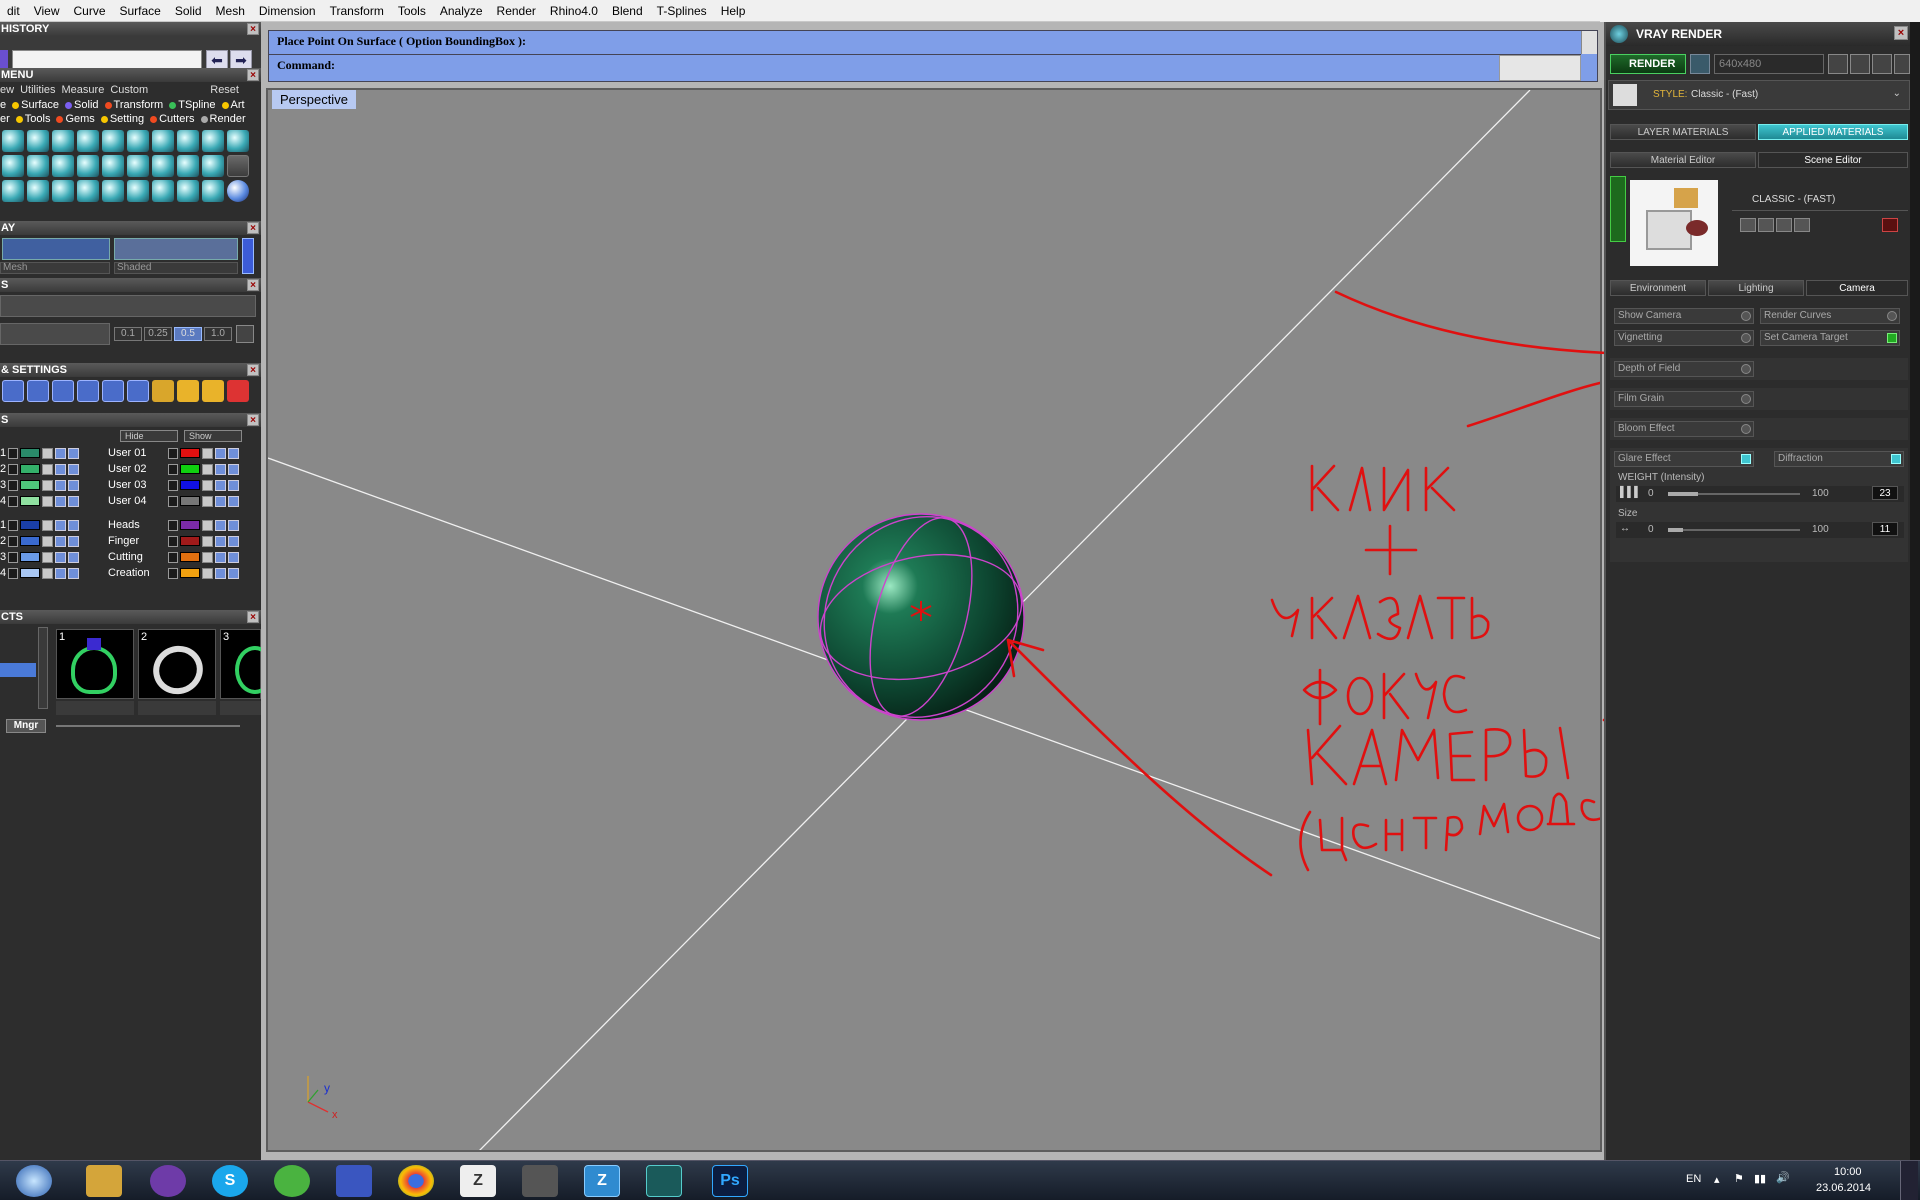  I want to click on history-field, so click(107, 60).